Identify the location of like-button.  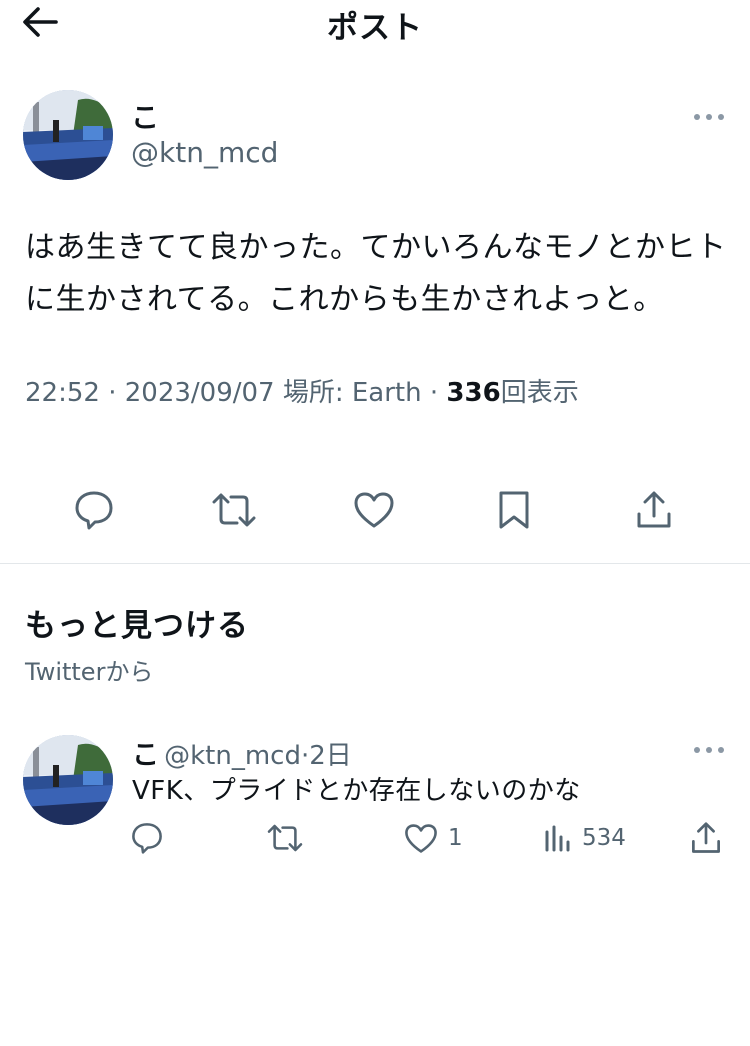
(374, 510).